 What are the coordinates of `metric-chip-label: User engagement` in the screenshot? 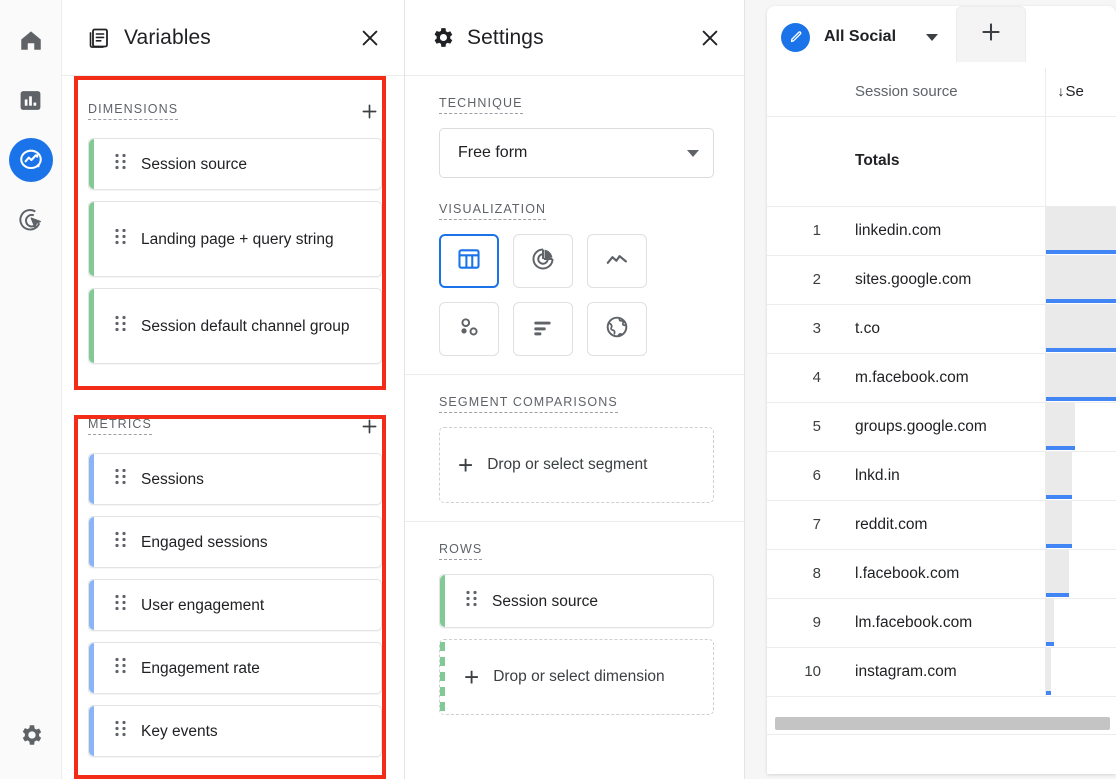 It's located at (203, 605).